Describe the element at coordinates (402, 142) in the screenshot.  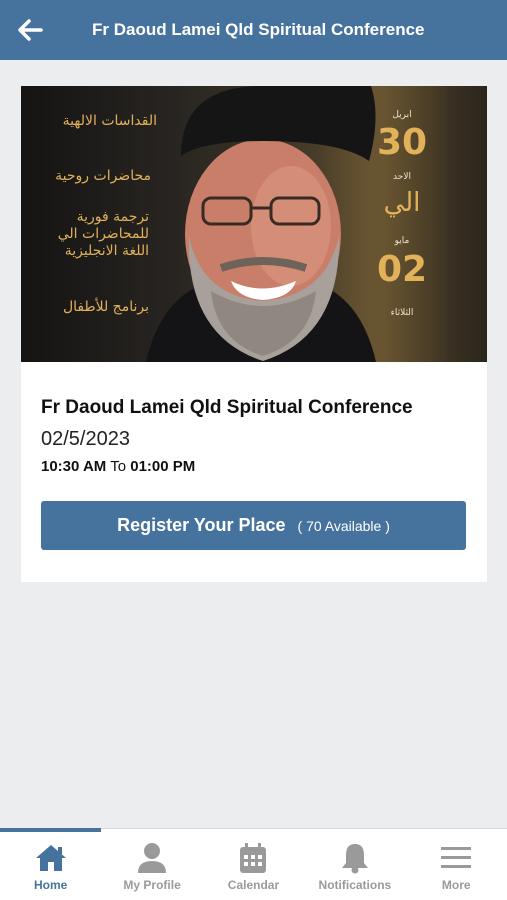
I see `banner-day-start: 30` at that location.